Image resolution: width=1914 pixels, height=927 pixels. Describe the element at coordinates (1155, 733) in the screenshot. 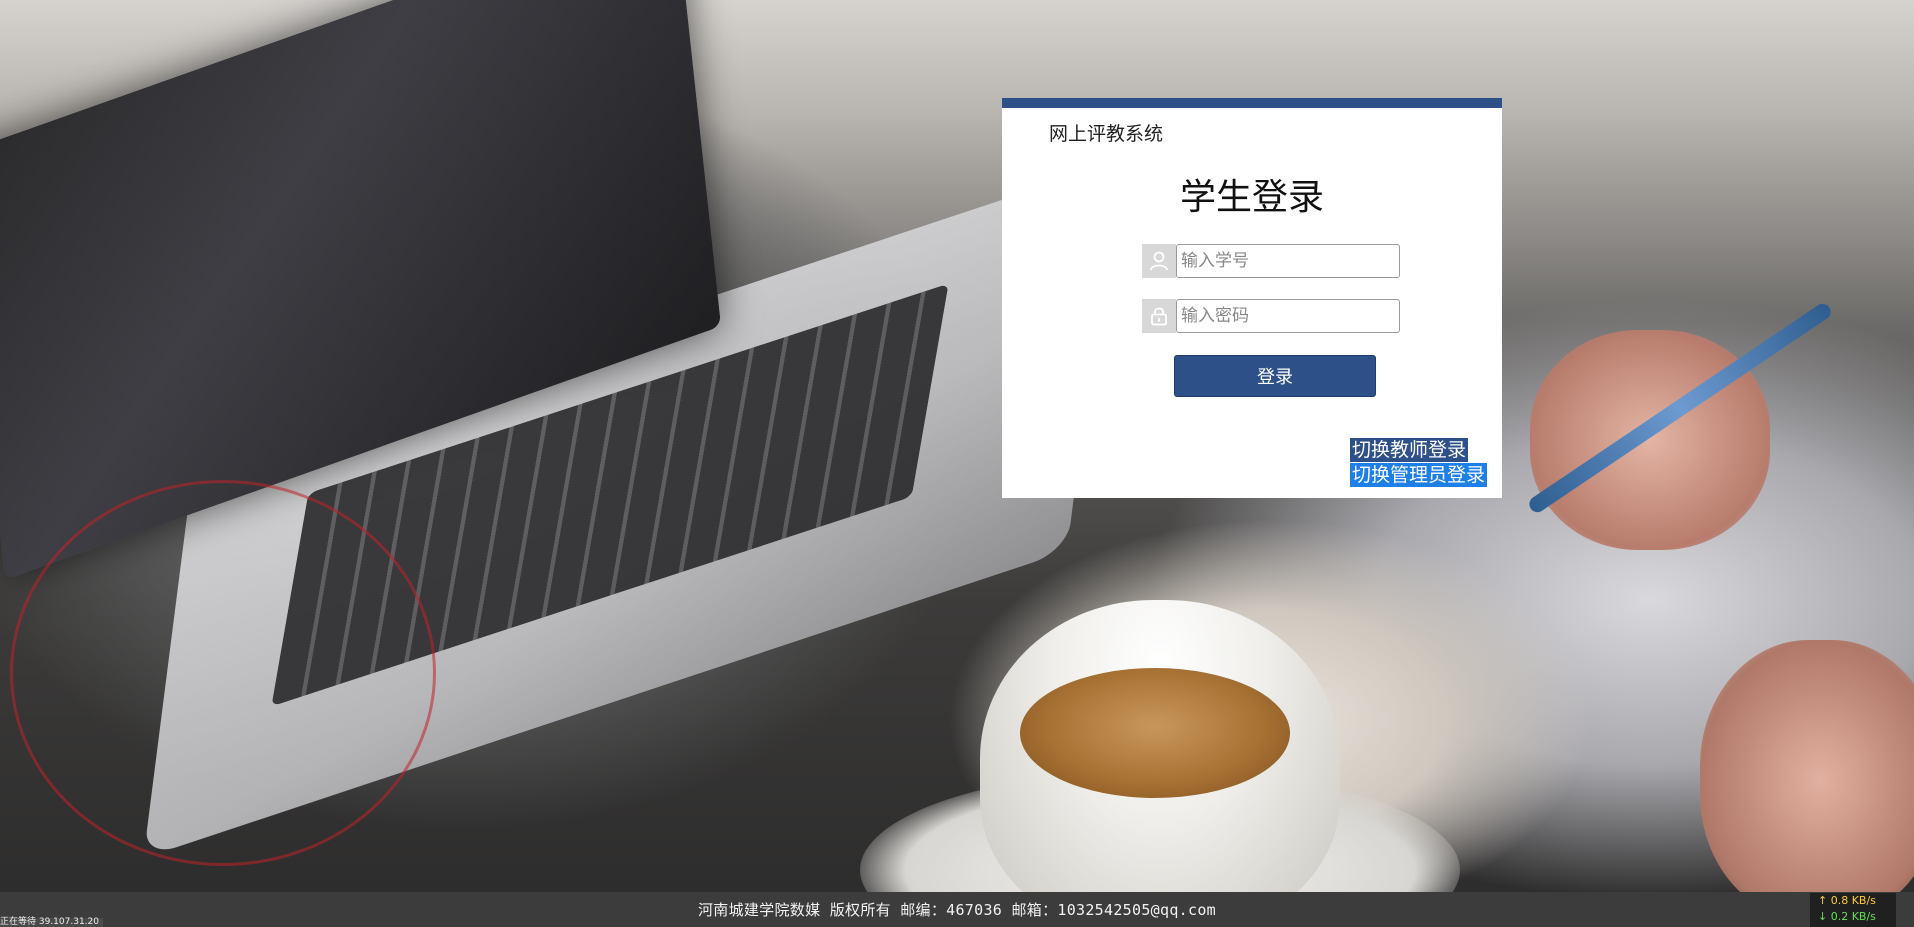

I see `coffee` at that location.